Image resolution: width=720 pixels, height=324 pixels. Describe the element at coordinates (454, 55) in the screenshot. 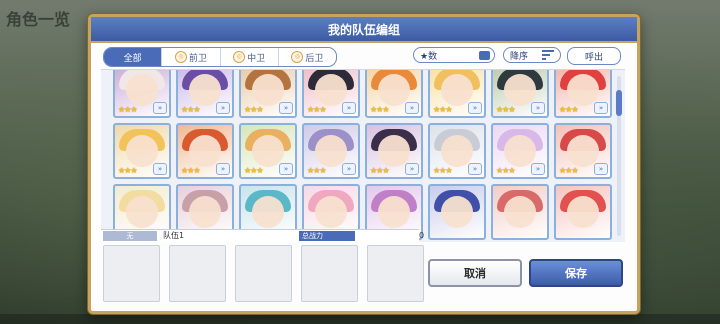

I see `sort-by-stars-button: ★数` at that location.